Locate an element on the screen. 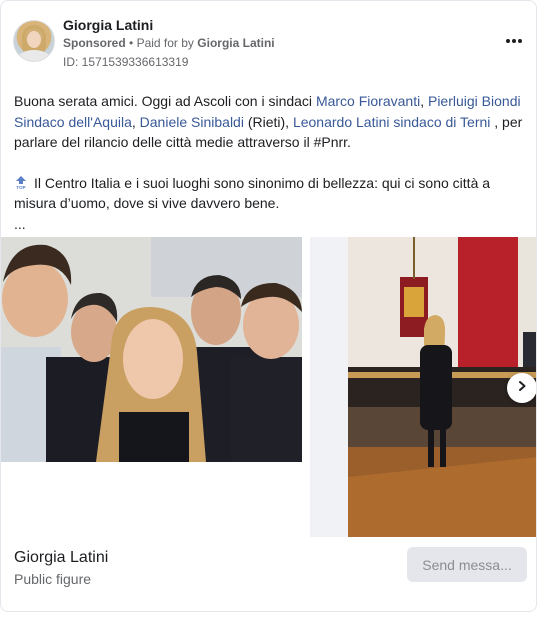 The height and width of the screenshot is (621, 539). carousel-gap is located at coordinates (329, 387).